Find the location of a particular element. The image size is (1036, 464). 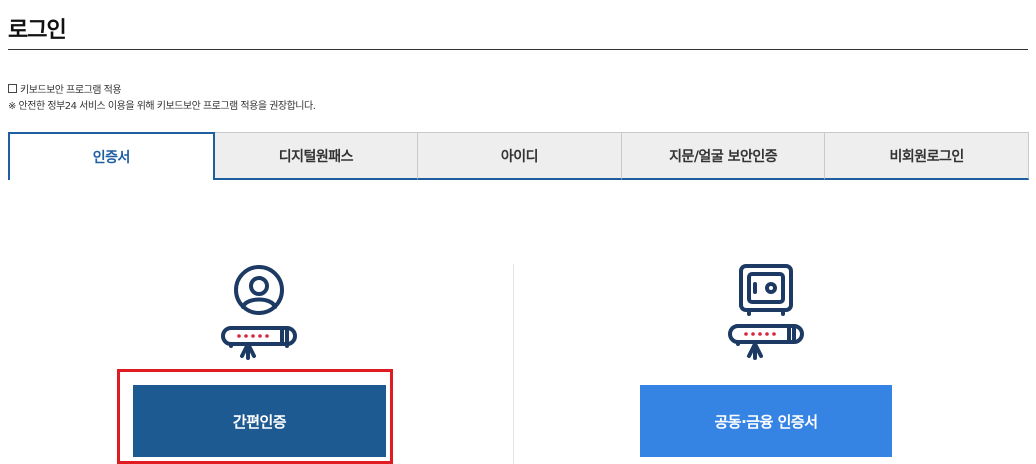

tab-id: 아이디 is located at coordinates (520, 156).